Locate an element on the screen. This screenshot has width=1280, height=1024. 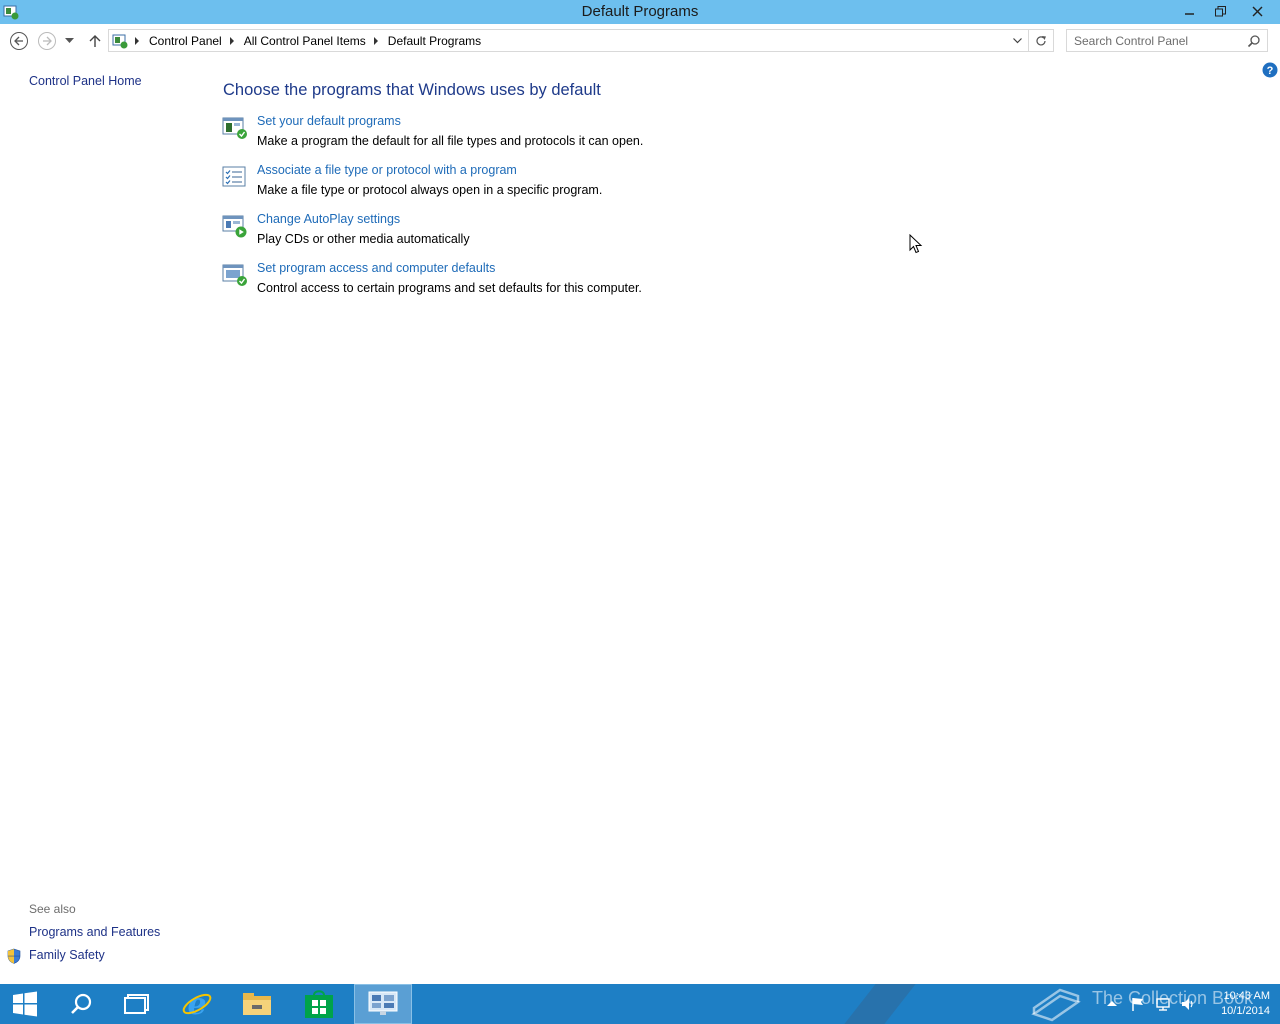
change-autoplay-link: Change AutoPlay settings is located at coordinates (328, 219).